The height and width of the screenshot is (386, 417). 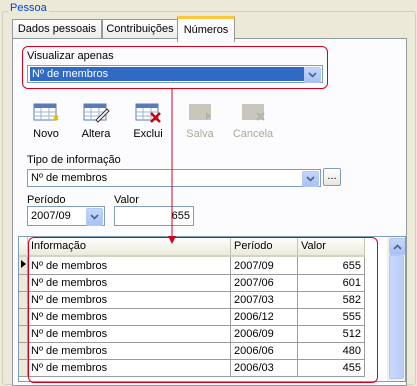 What do you see at coordinates (148, 113) in the screenshot?
I see `delete-record-icon` at bounding box center [148, 113].